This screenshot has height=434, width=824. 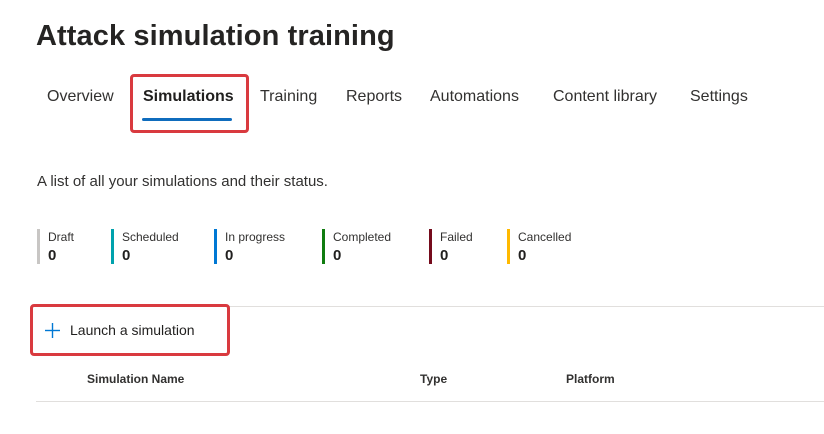 I want to click on status-label: Completed, so click(x=362, y=237).